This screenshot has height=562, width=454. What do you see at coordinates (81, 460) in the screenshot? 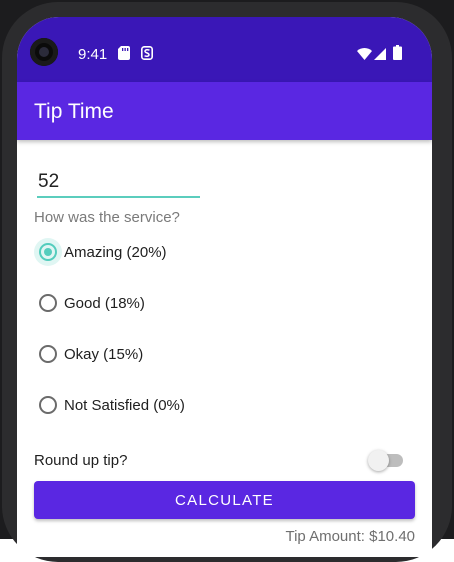
I see `round-up-label: Round up tip?` at bounding box center [81, 460].